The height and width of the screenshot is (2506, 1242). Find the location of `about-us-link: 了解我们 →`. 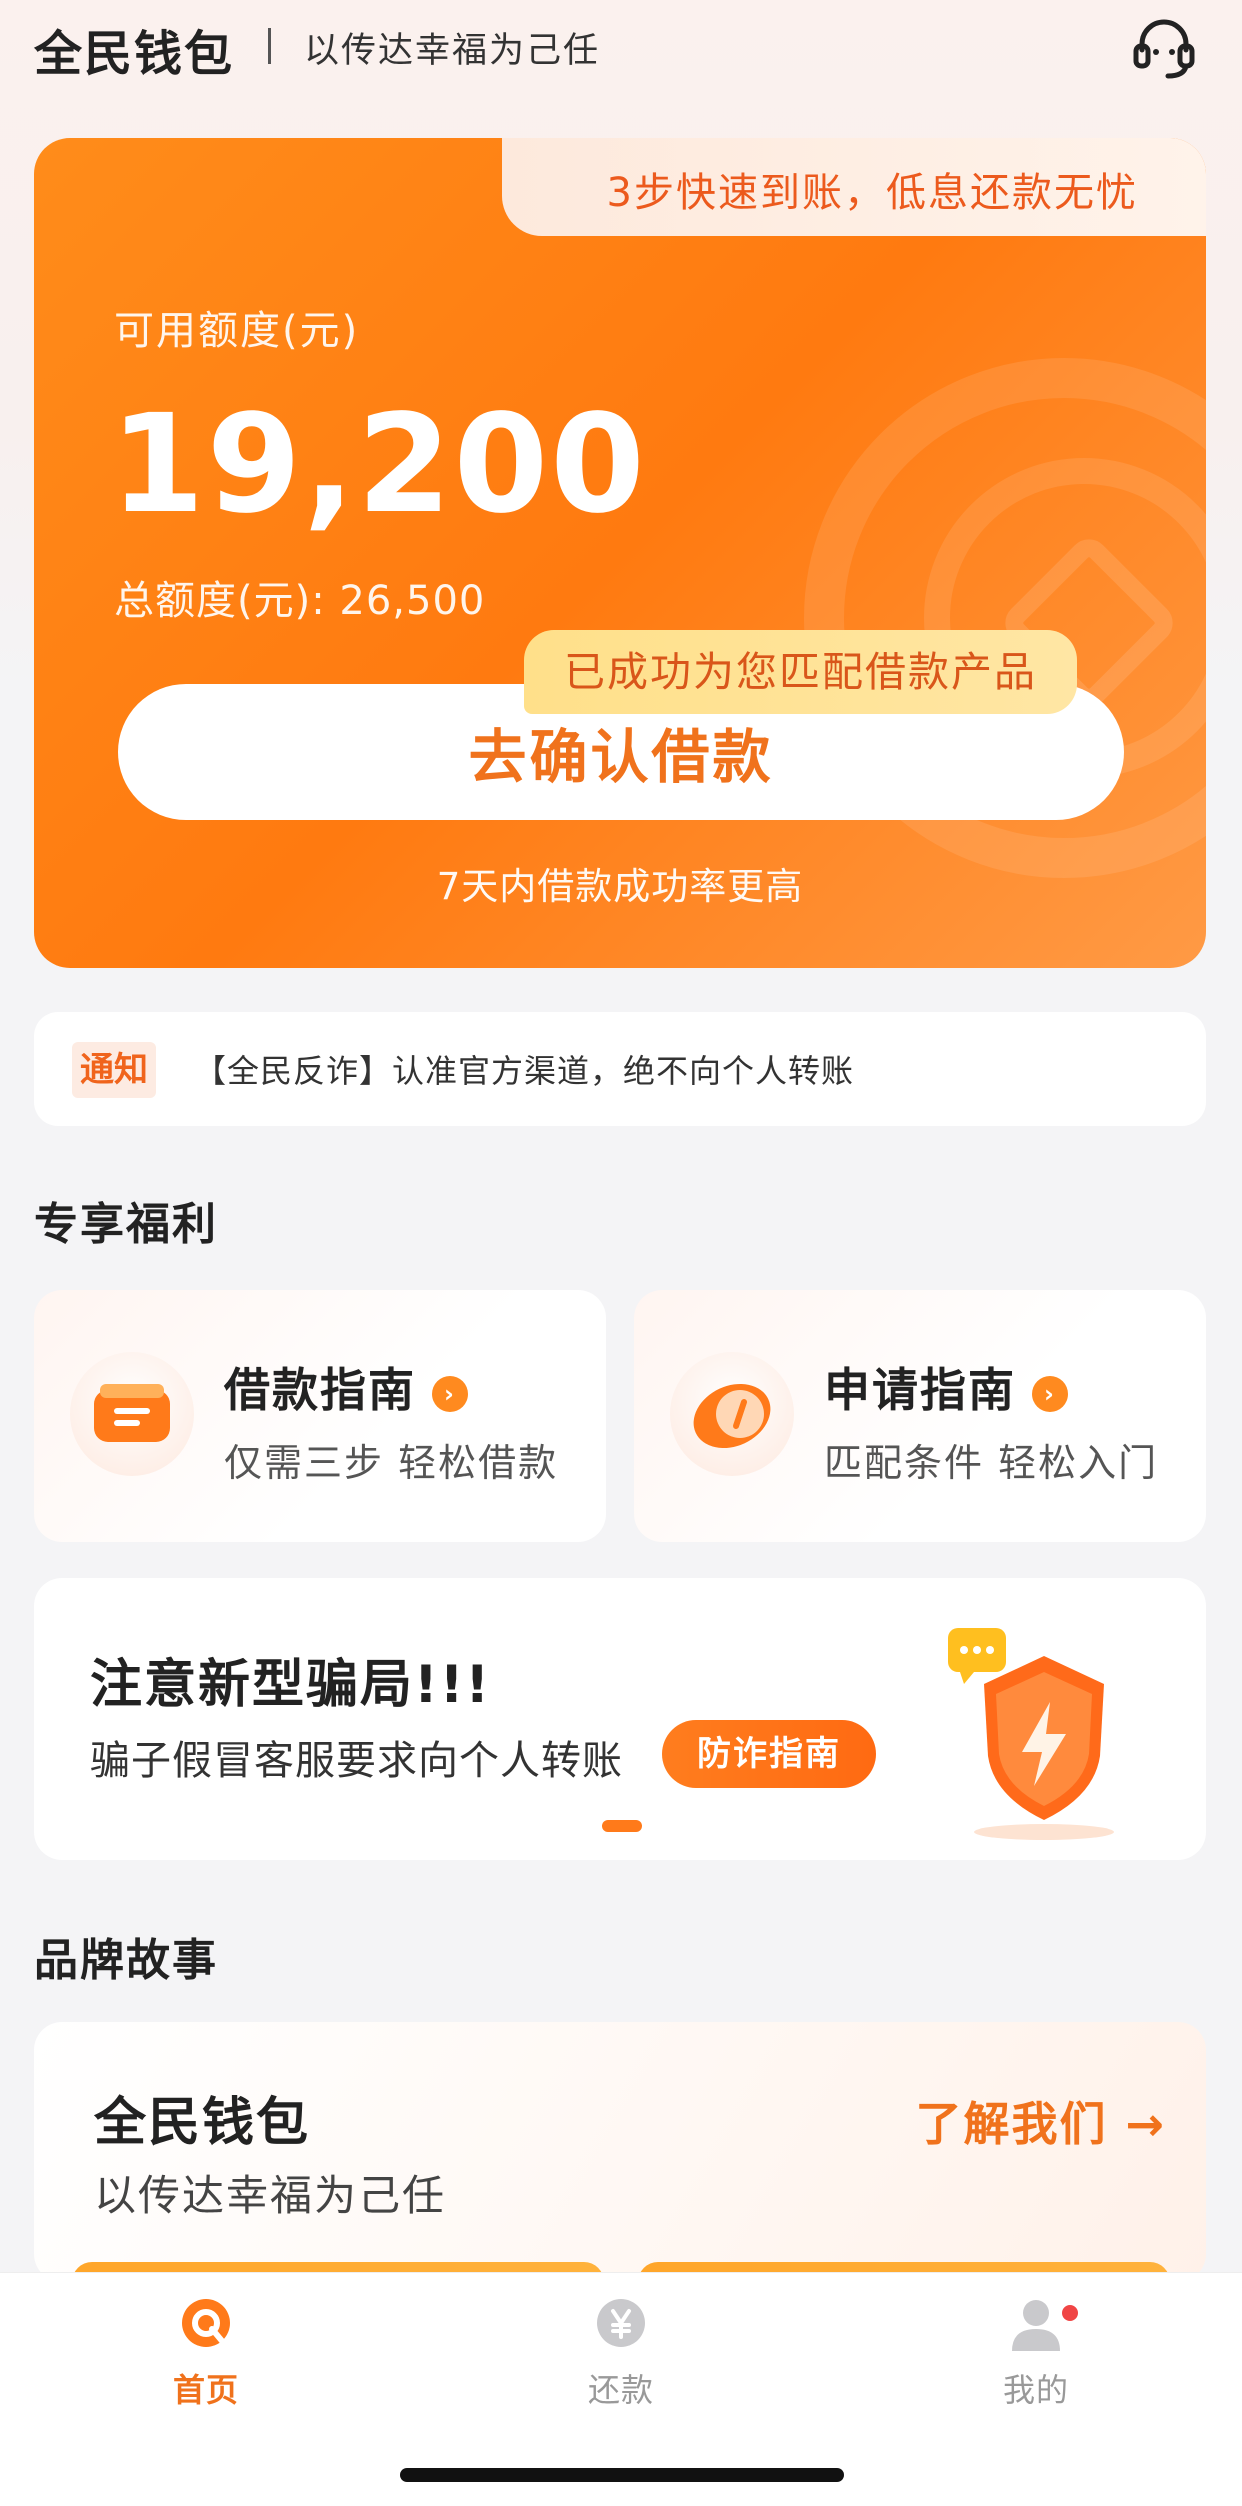

about-us-link: 了解我们 → is located at coordinates (1040, 2121).